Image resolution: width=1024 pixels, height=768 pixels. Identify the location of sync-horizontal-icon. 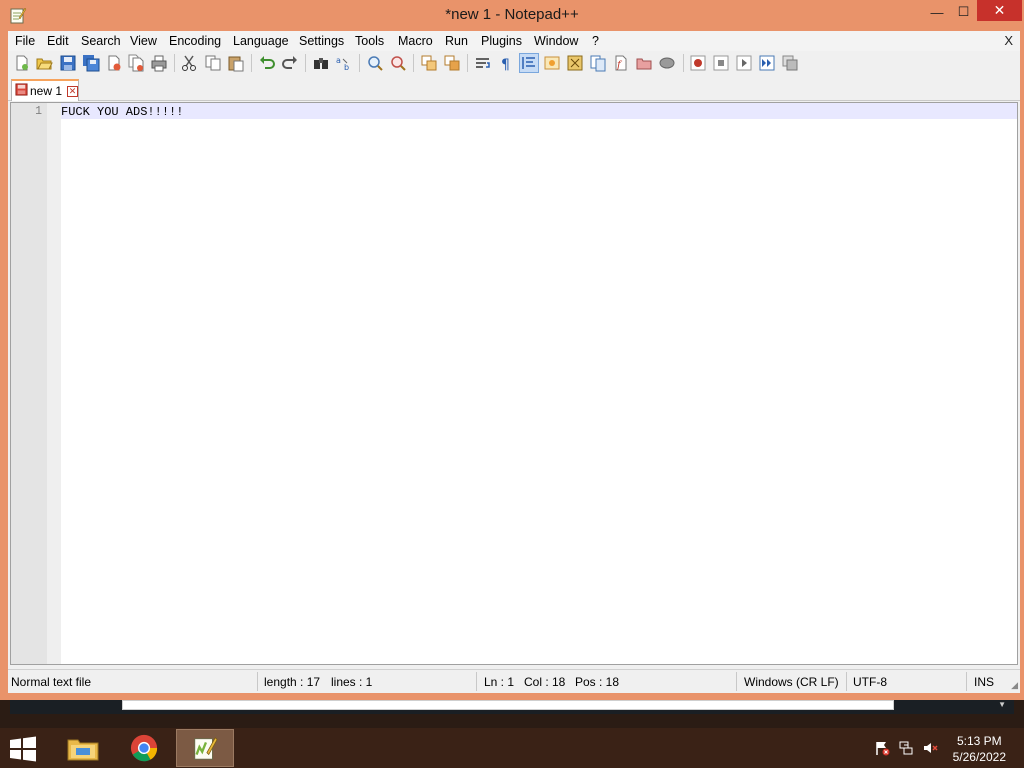
(452, 63).